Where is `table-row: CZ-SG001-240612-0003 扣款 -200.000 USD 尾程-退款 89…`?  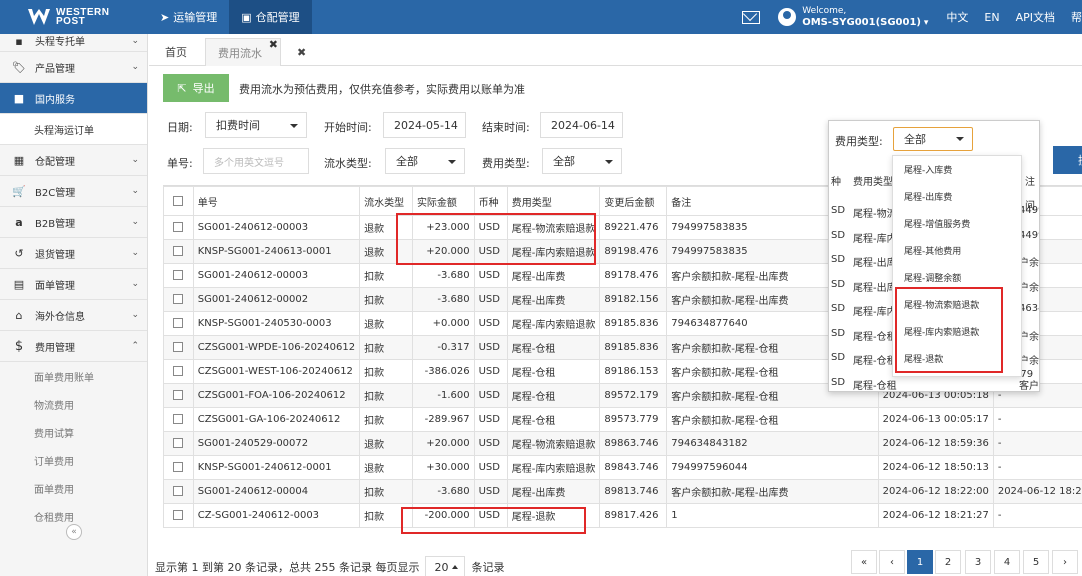 table-row: CZ-SG001-240612-0003 扣款 -200.000 USD 尾程-退款 89… is located at coordinates (622, 515).